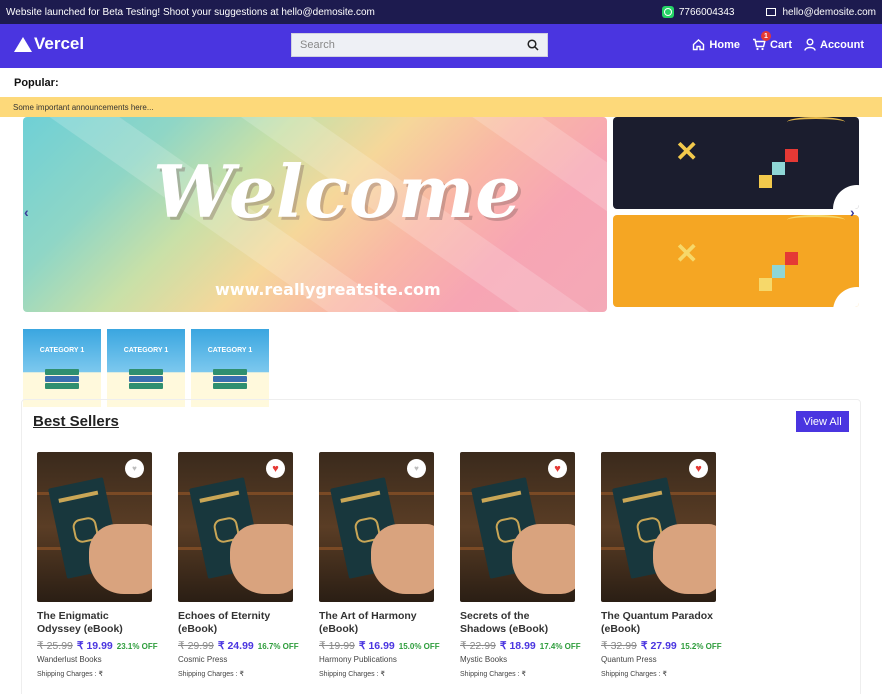  I want to click on product-prices: ₹ 22.99 ₹ 18.99 17.4% OFF, so click(520, 646).